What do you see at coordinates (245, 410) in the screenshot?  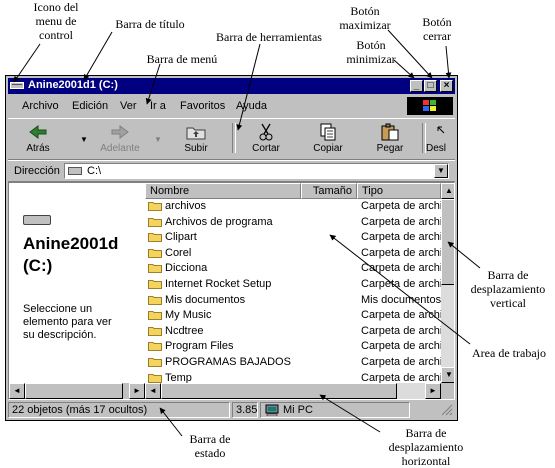 I see `status-size: 3.85` at bounding box center [245, 410].